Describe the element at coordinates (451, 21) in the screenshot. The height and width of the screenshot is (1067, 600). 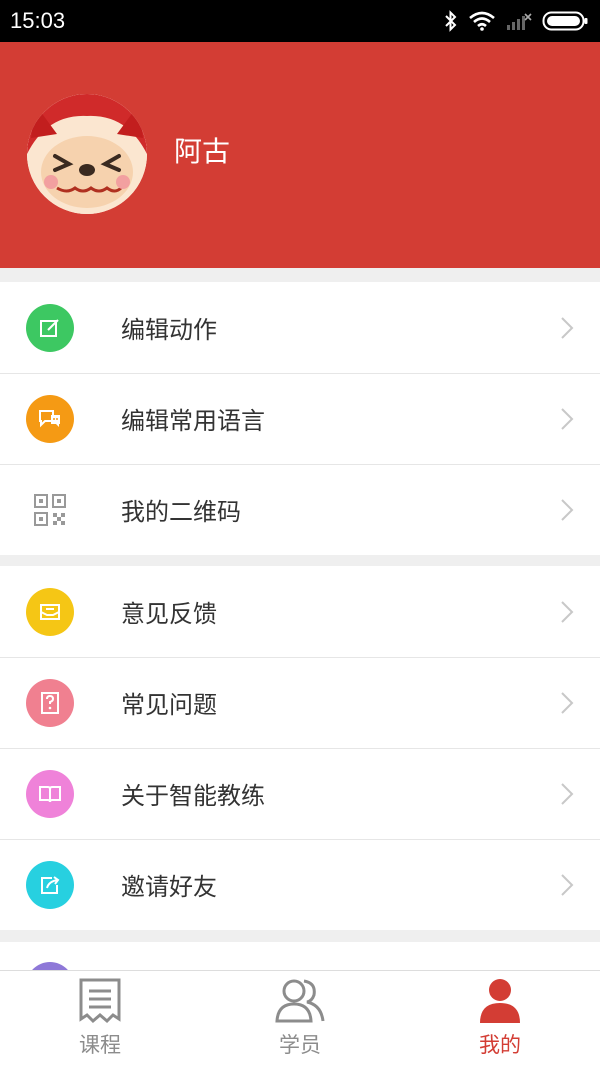
I see `bluetooth-icon` at that location.